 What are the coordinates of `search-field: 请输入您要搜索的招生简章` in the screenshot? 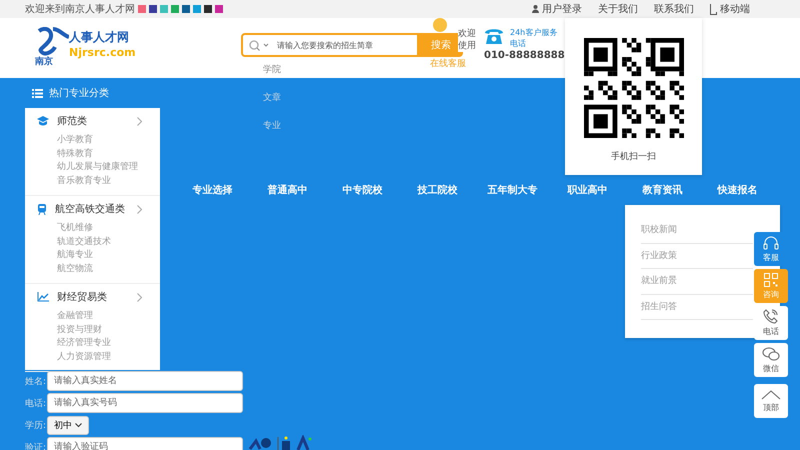 It's located at (330, 45).